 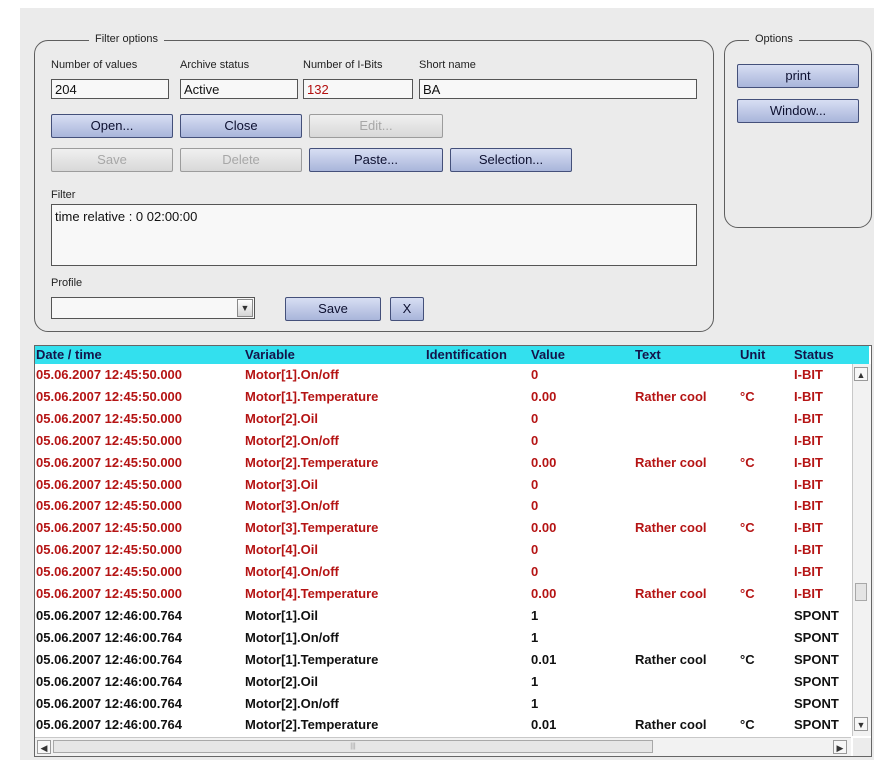 What do you see at coordinates (814, 354) in the screenshot?
I see `column-header-status: Status` at bounding box center [814, 354].